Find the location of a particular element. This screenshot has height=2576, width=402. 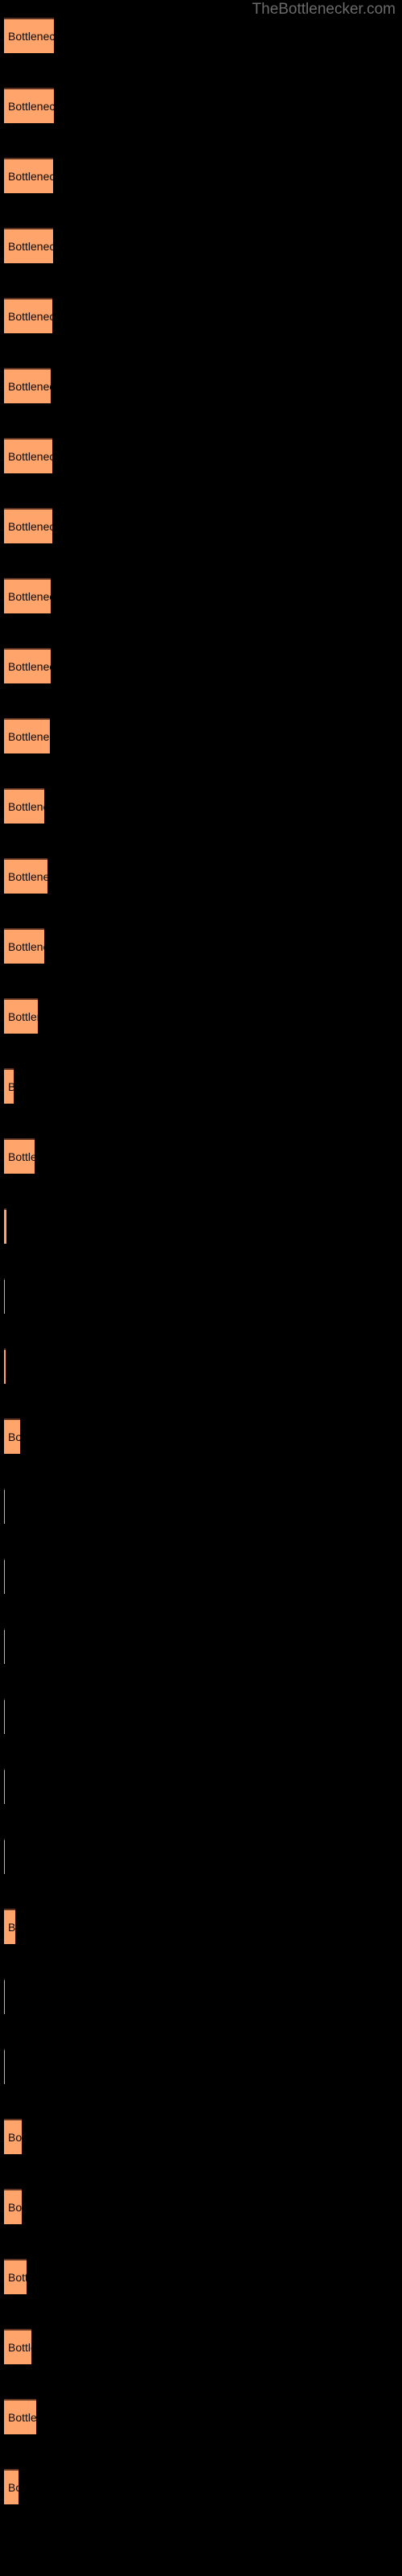

site-title: TheBottlenecker.com is located at coordinates (324, 9).